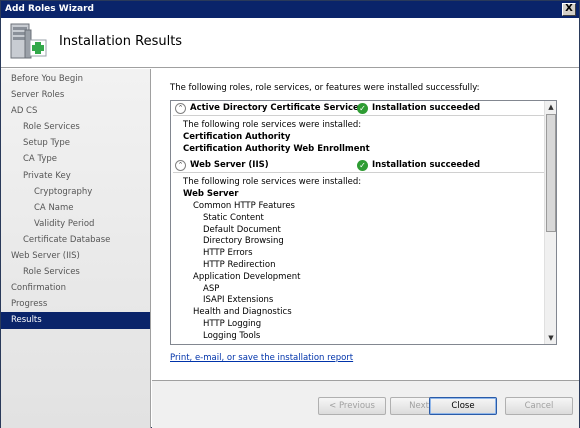 This screenshot has height=428, width=580. Describe the element at coordinates (550, 338) in the screenshot. I see `scroll-down-icon: ▼` at that location.